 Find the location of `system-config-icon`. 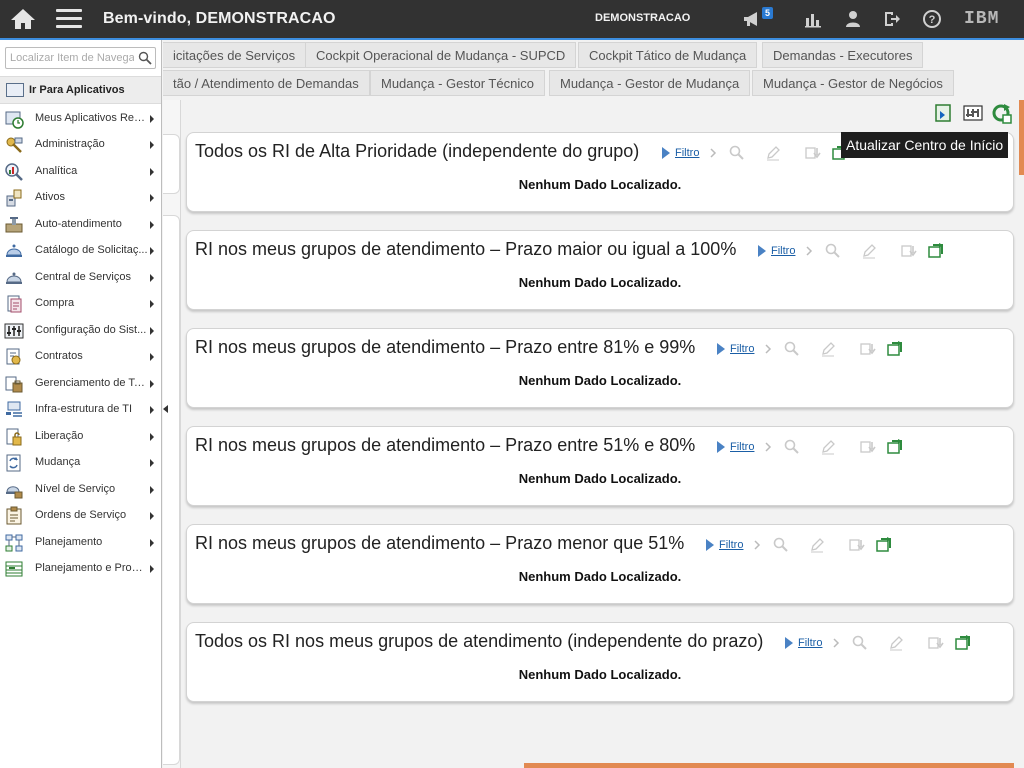

system-config-icon is located at coordinates (14, 331).